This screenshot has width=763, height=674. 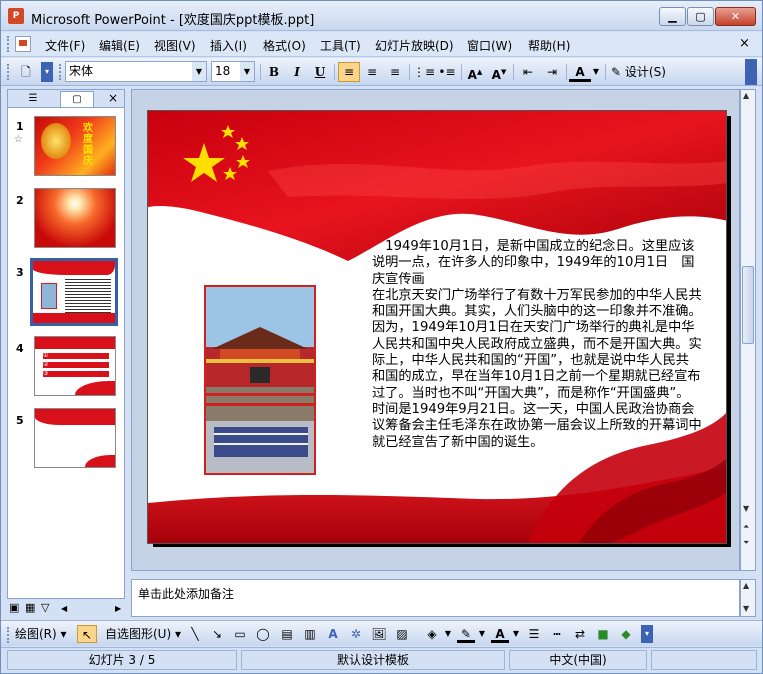 I want to click on arrow-icon: ↘, so click(x=217, y=634).